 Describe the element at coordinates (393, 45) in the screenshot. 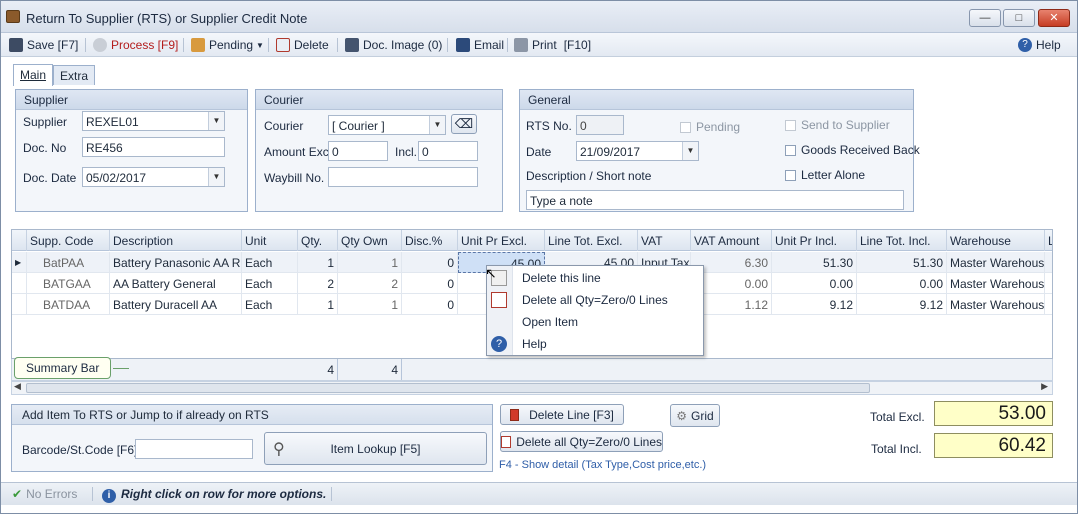

I see `doc-image-button: Doc. Image (0)` at that location.